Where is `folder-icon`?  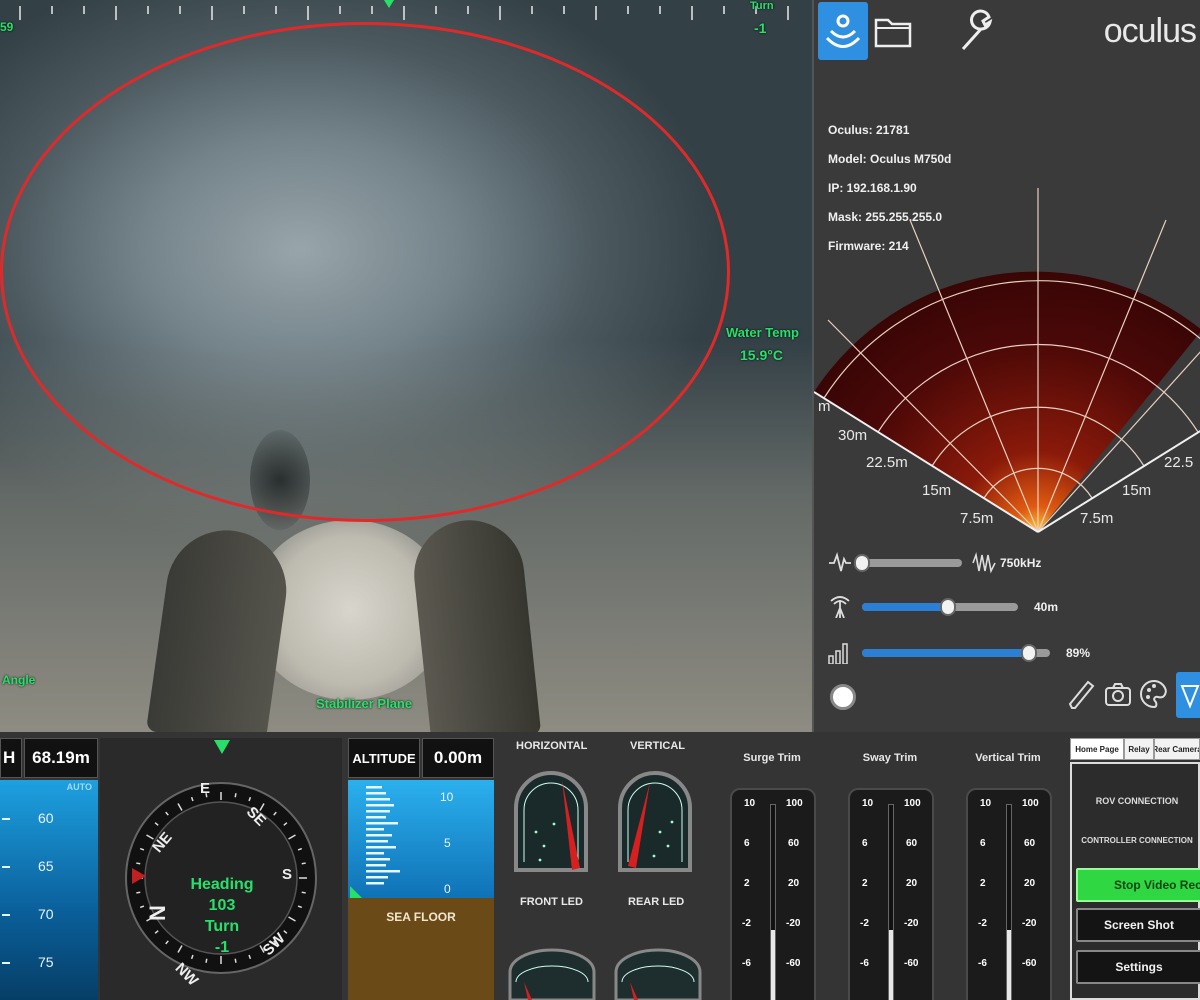 folder-icon is located at coordinates (893, 33).